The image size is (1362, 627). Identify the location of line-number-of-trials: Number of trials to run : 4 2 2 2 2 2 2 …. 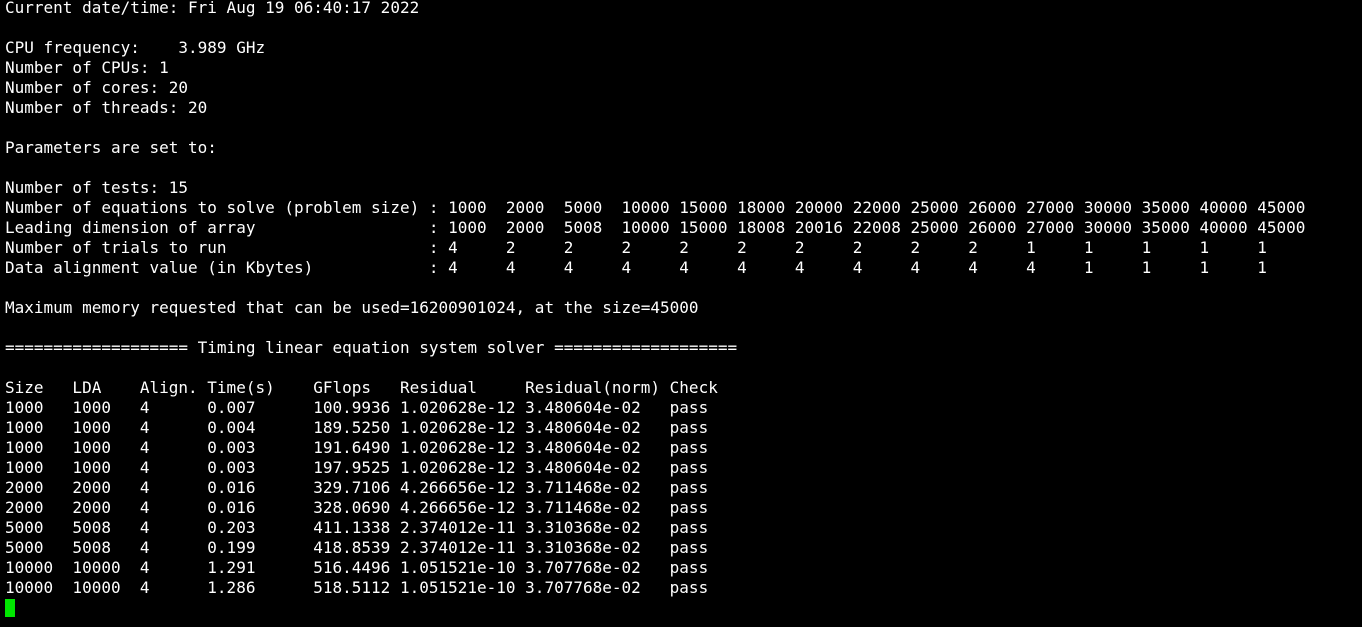
(636, 247).